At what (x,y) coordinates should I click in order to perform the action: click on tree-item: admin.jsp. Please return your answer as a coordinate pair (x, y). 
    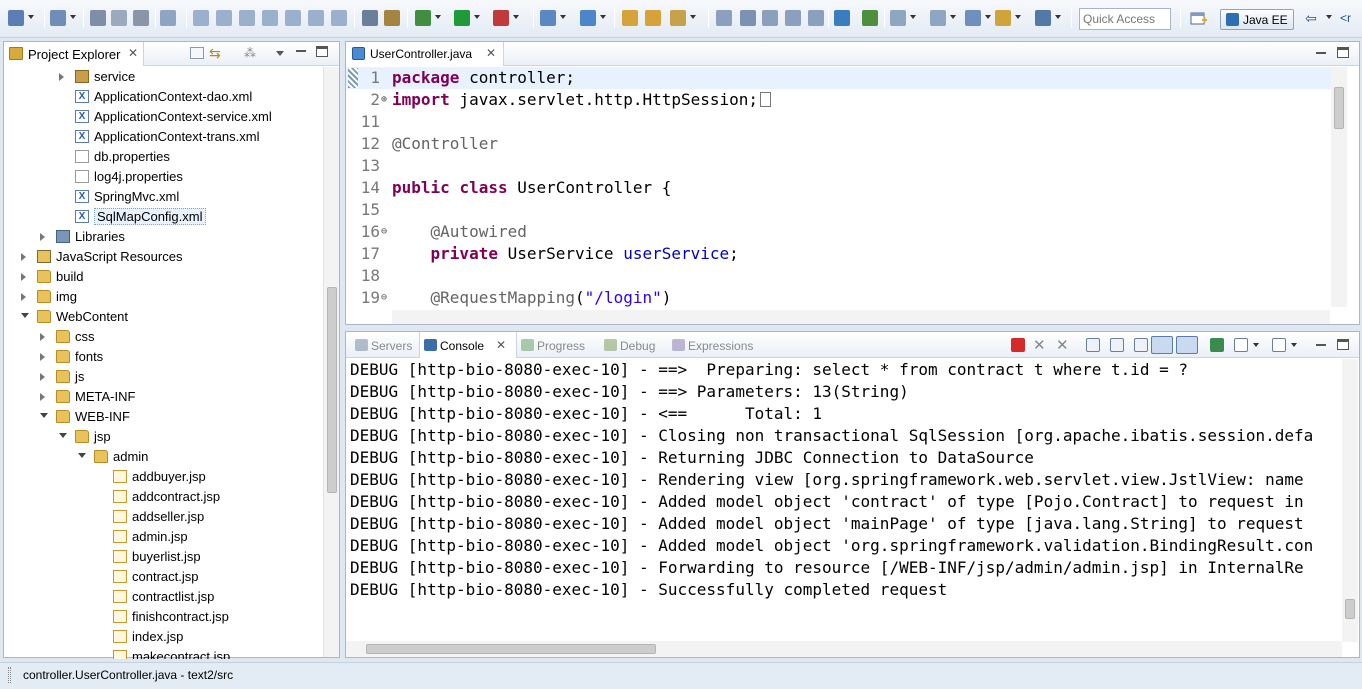
    Looking at the image, I should click on (163, 537).